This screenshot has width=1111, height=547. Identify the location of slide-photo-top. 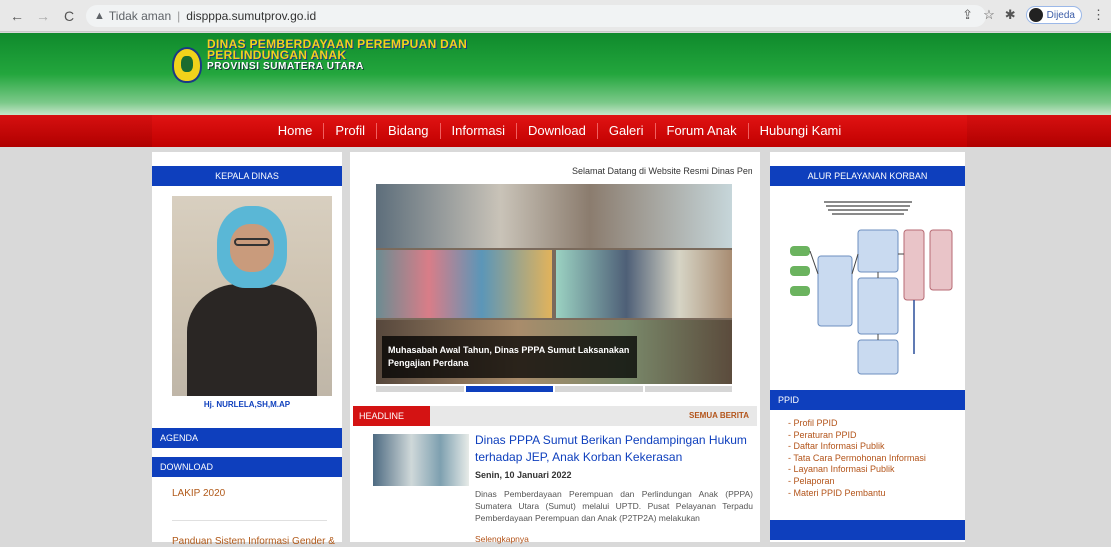
(554, 216).